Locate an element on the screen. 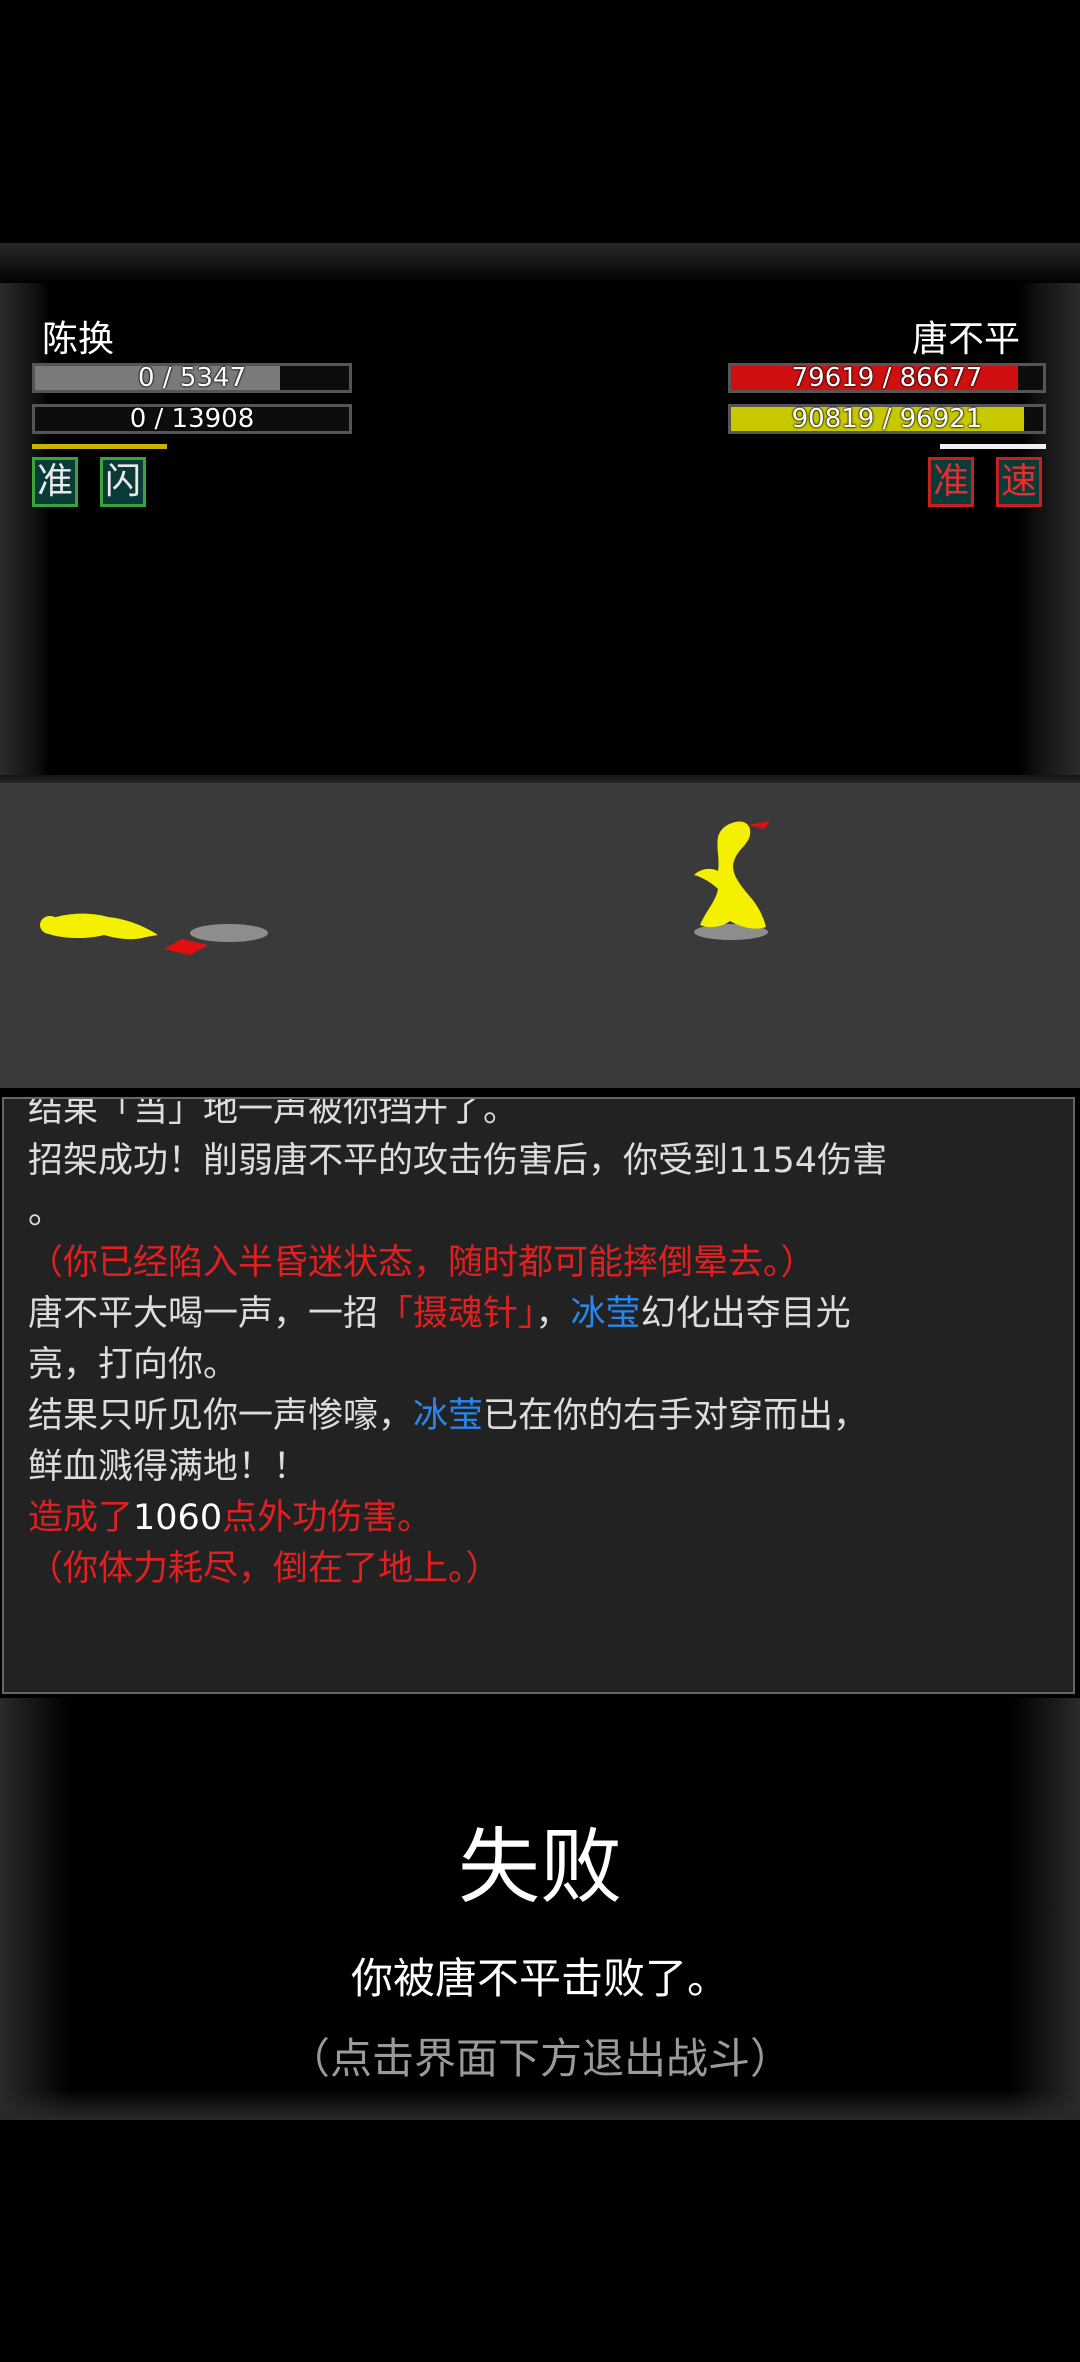  log-line: 结果「当」地一声被你挡开了。 is located at coordinates (273, 1113).